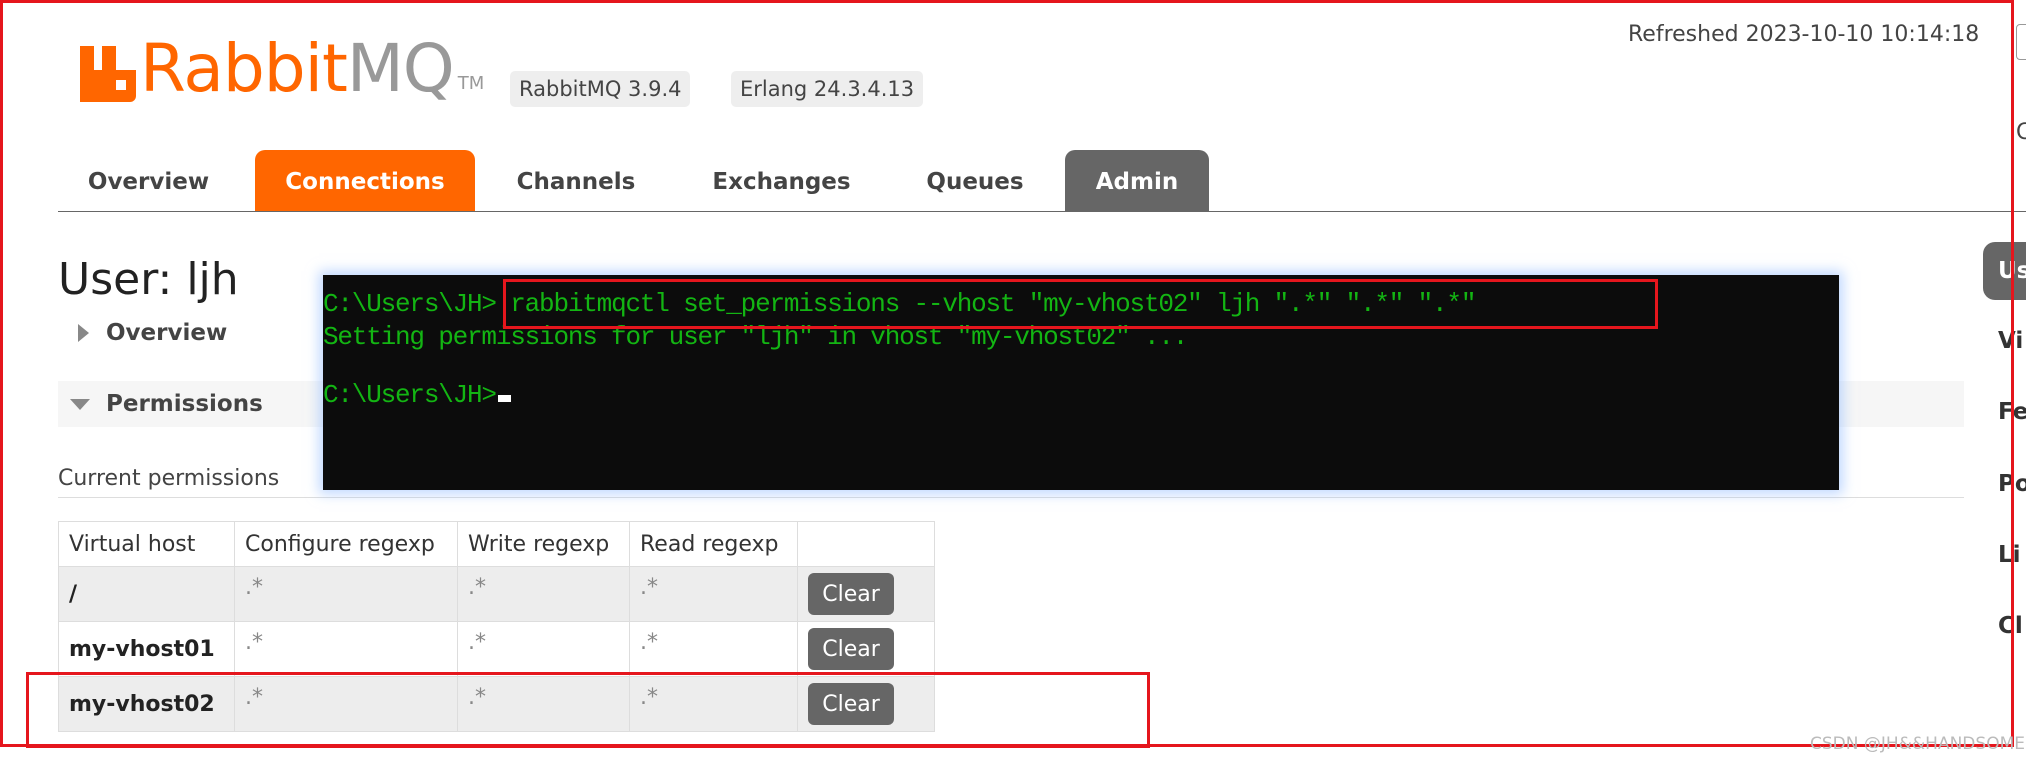 The height and width of the screenshot is (759, 2026). Describe the element at coordinates (1080, 304) in the screenshot. I see `annotation-command-highlight` at that location.